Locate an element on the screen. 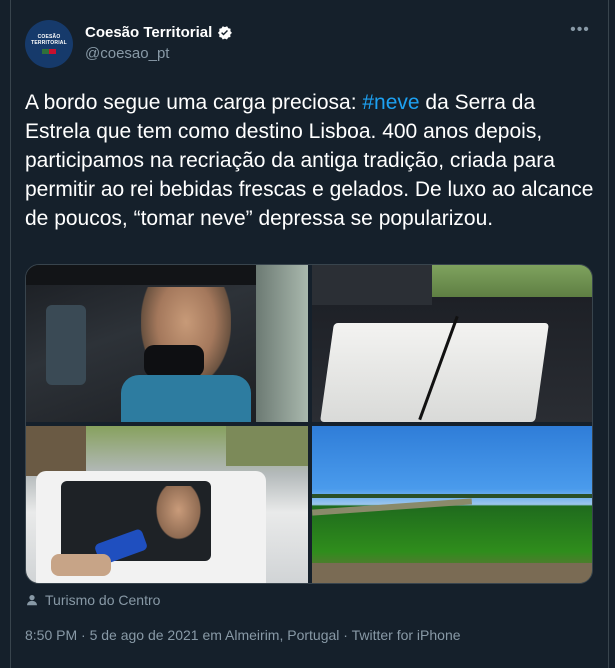 The height and width of the screenshot is (668, 615). media-tag: Turismo do Centro is located at coordinates (92, 600).